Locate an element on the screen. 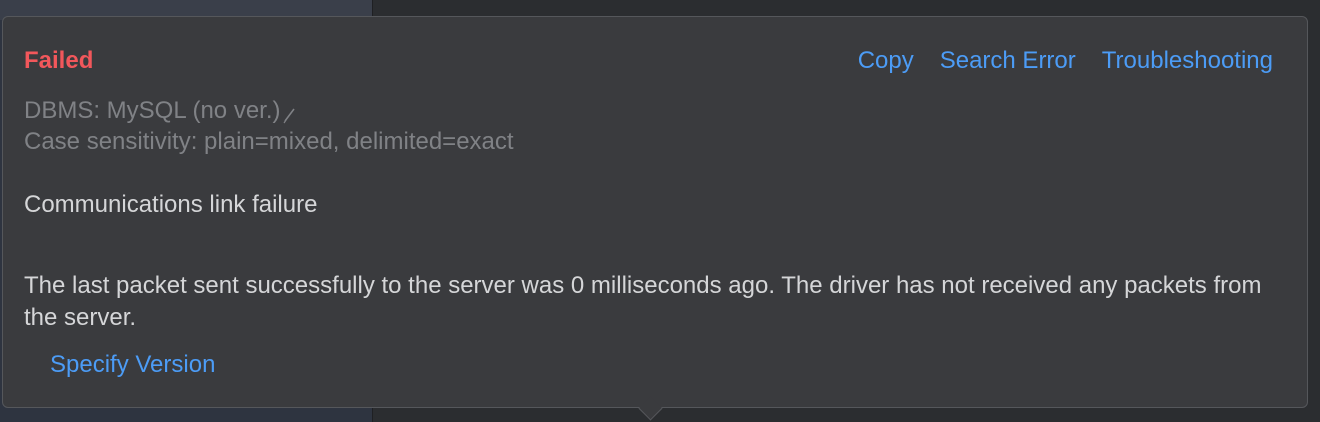  specify-version-link: Specify Version is located at coordinates (132, 365).